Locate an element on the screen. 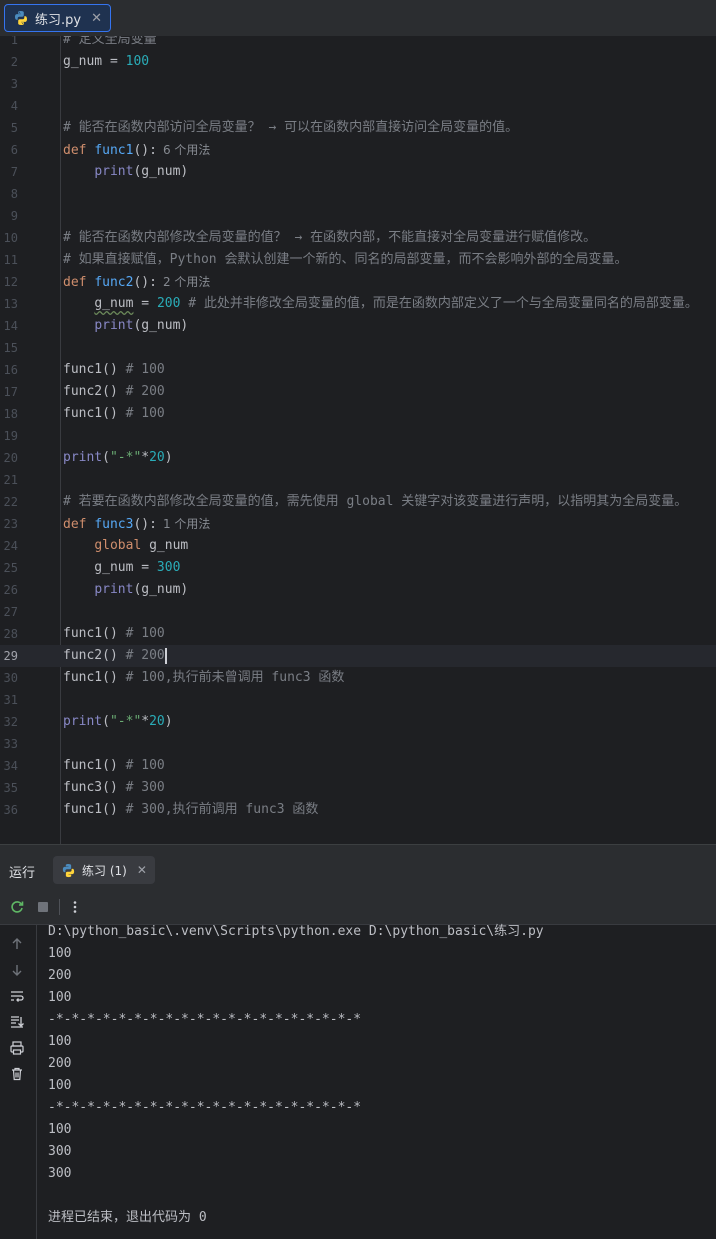 The width and height of the screenshot is (716, 1239). code-line: 25 g_num = 300 is located at coordinates (358, 568).